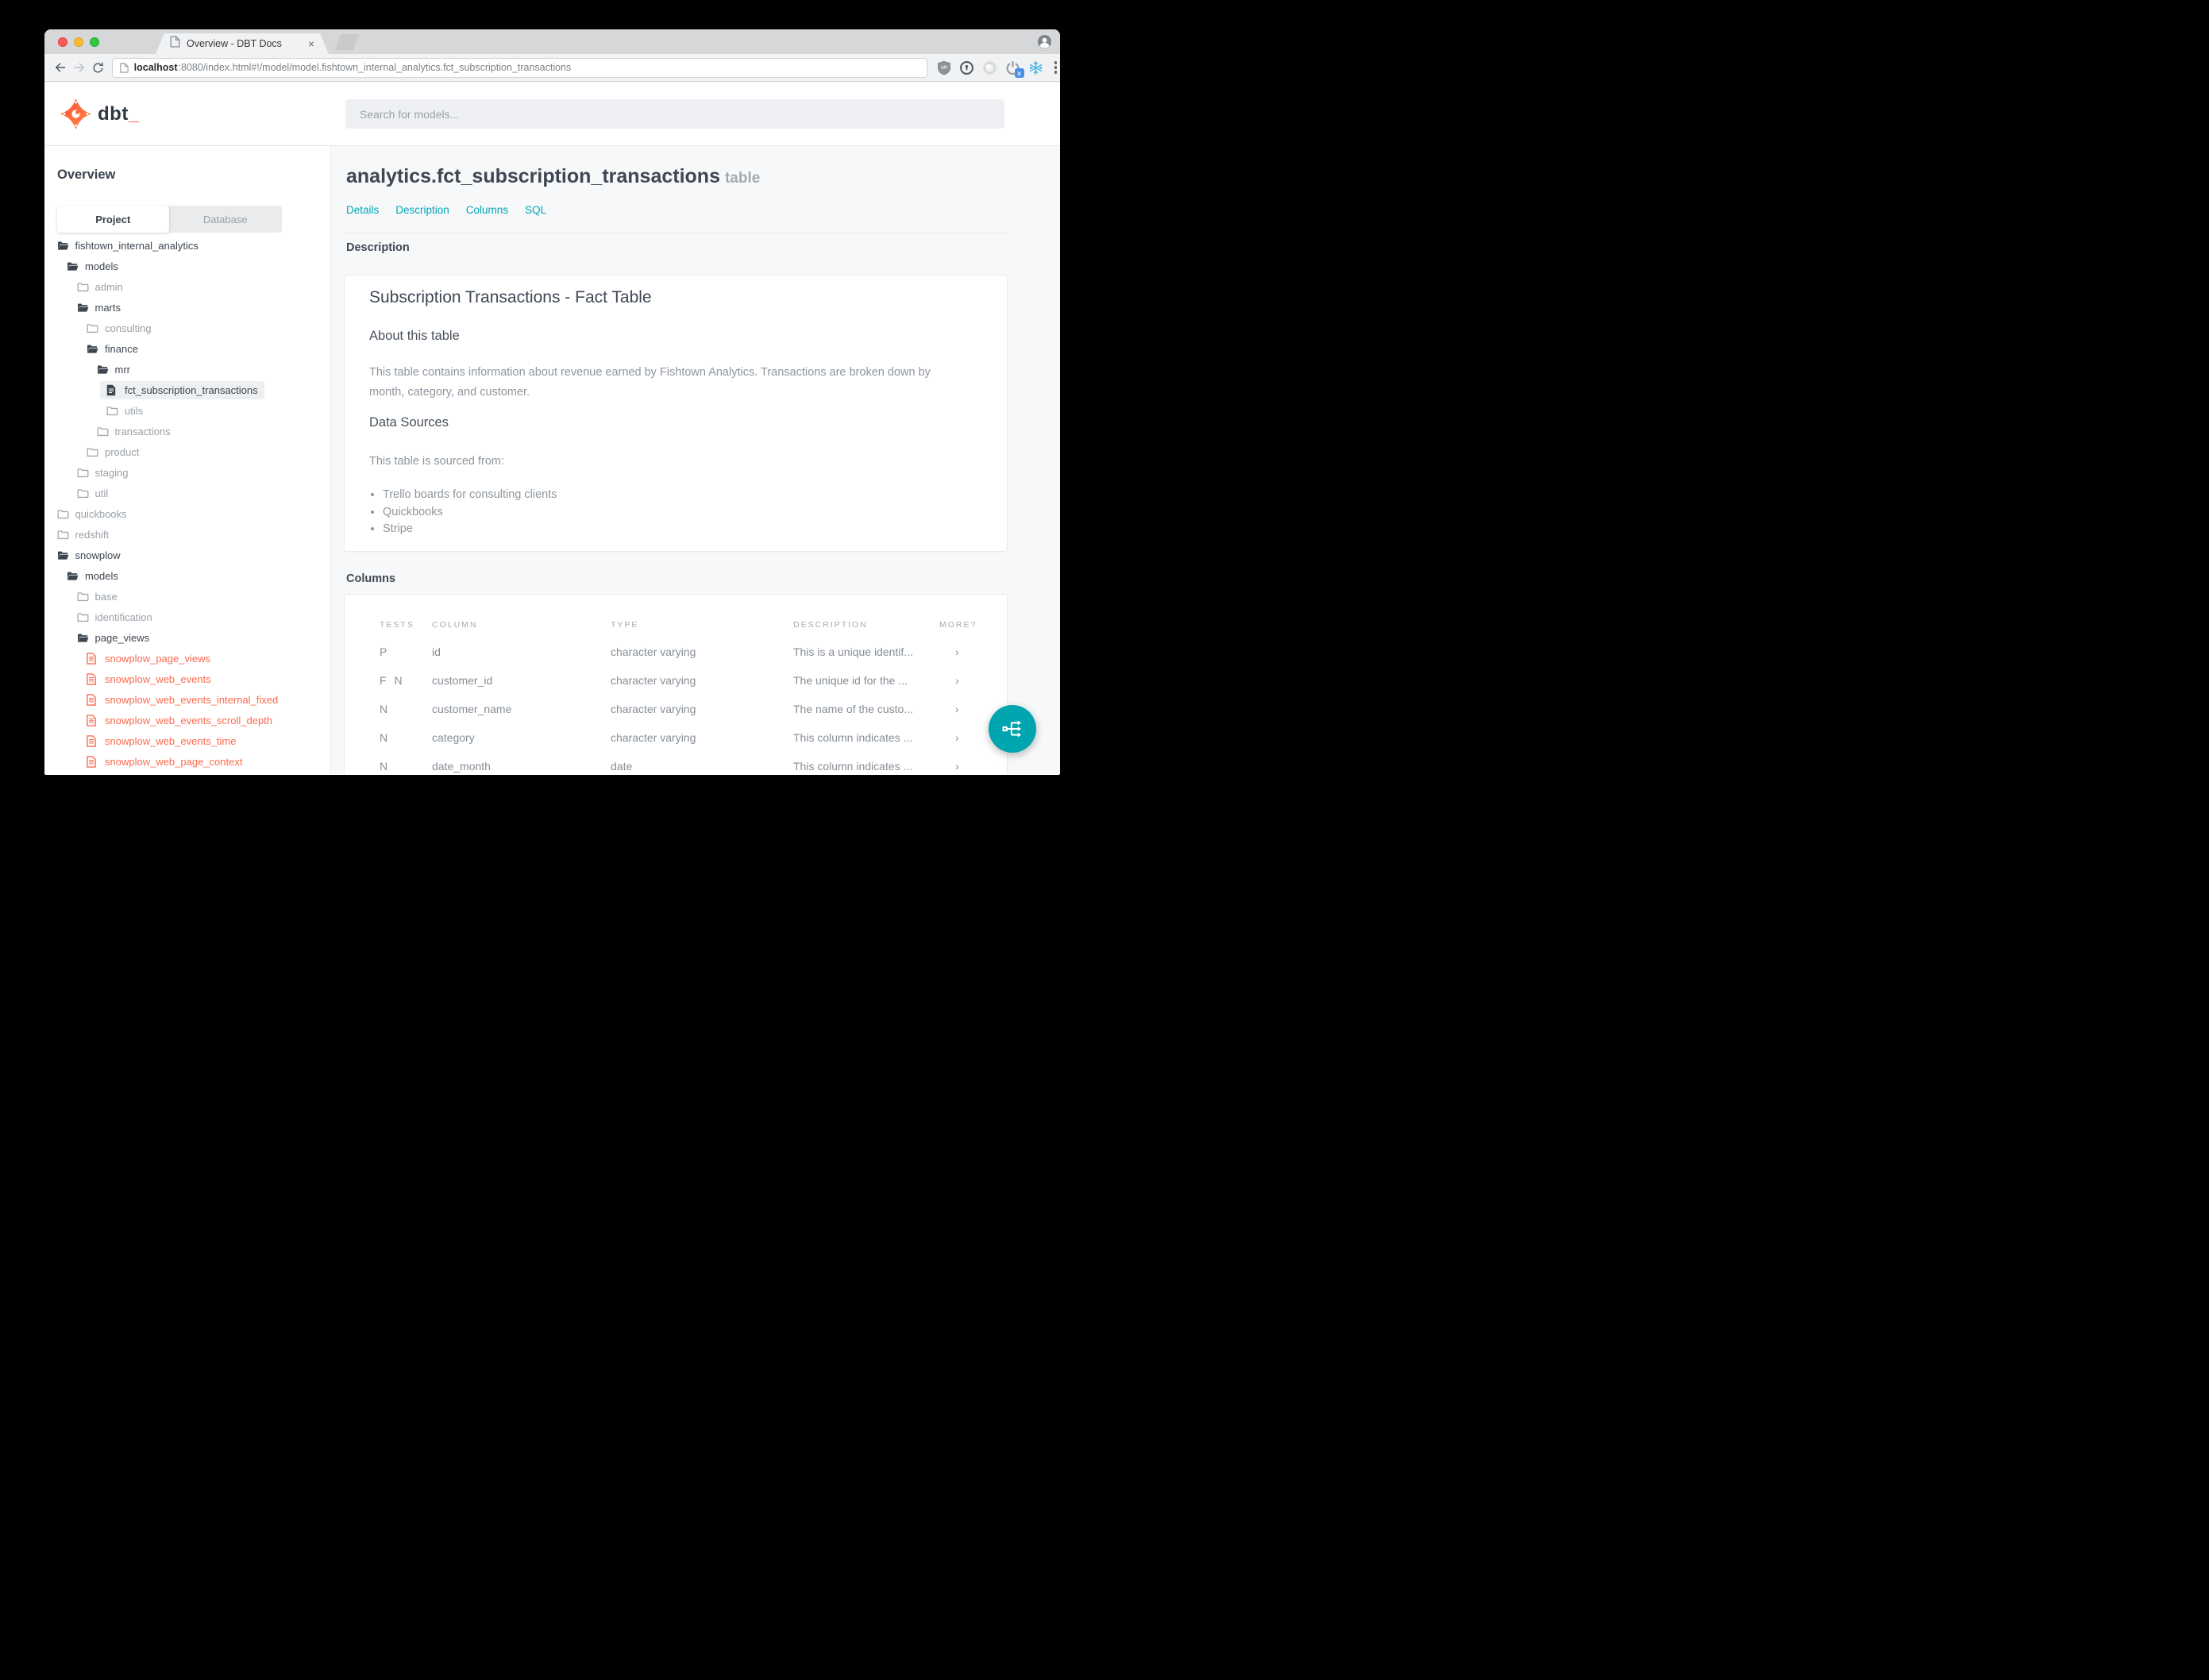 The height and width of the screenshot is (1680, 2209). I want to click on tab-database: Database, so click(225, 219).